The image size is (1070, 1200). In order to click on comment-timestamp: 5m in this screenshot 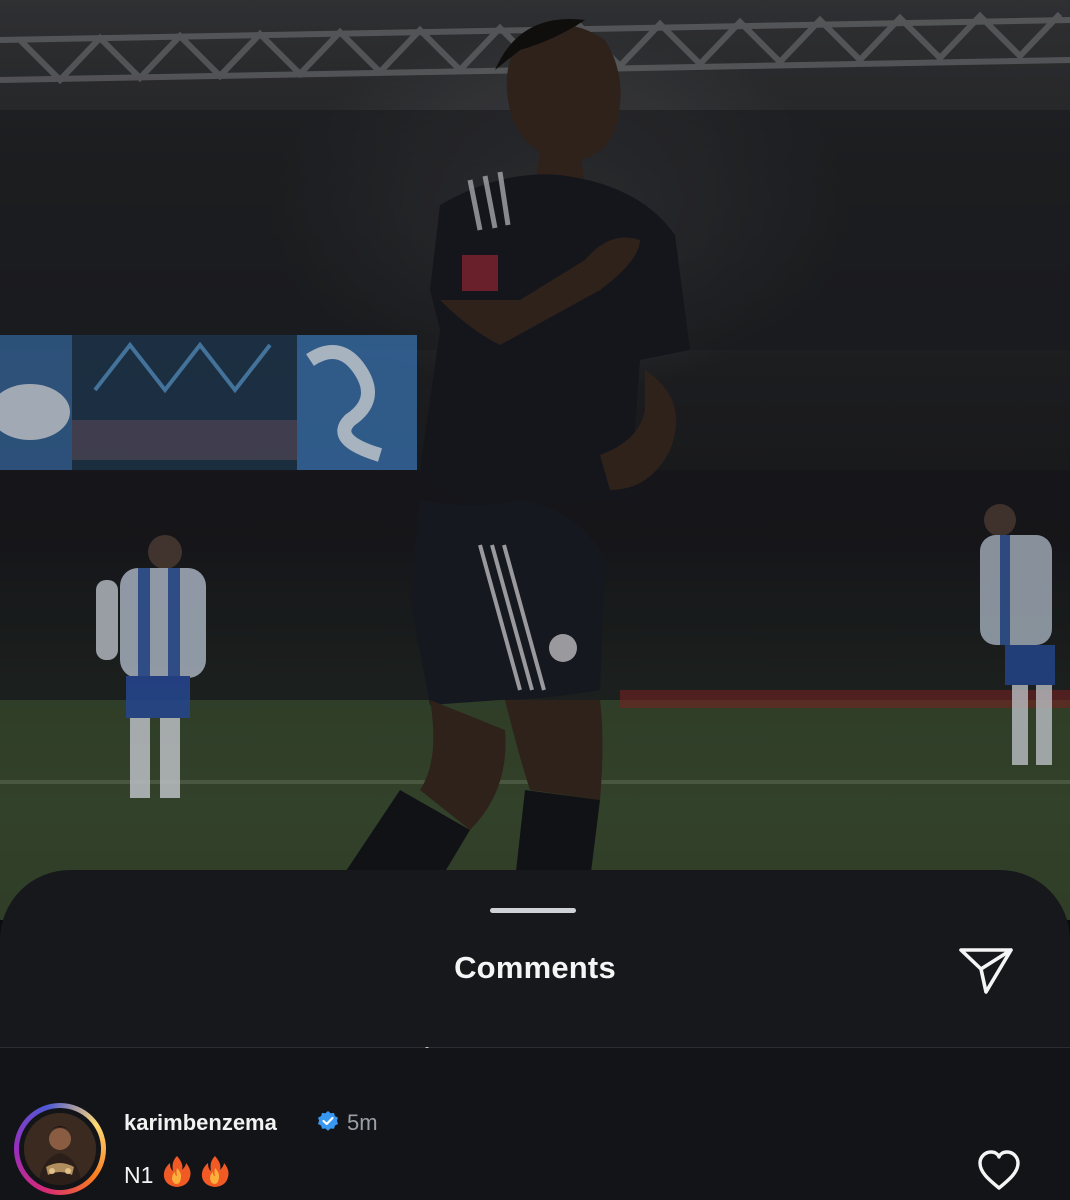, I will do `click(362, 1122)`.